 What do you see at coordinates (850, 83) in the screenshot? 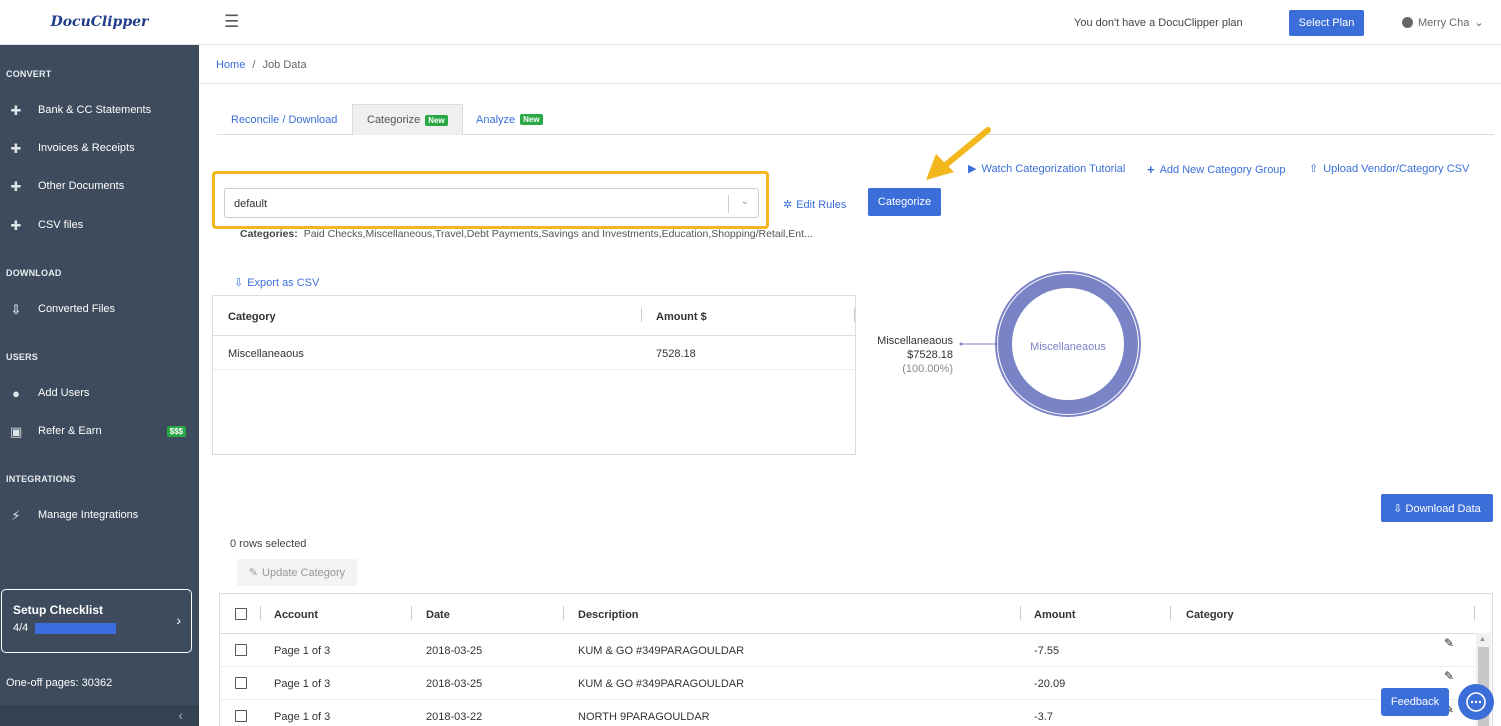
I see `divider` at bounding box center [850, 83].